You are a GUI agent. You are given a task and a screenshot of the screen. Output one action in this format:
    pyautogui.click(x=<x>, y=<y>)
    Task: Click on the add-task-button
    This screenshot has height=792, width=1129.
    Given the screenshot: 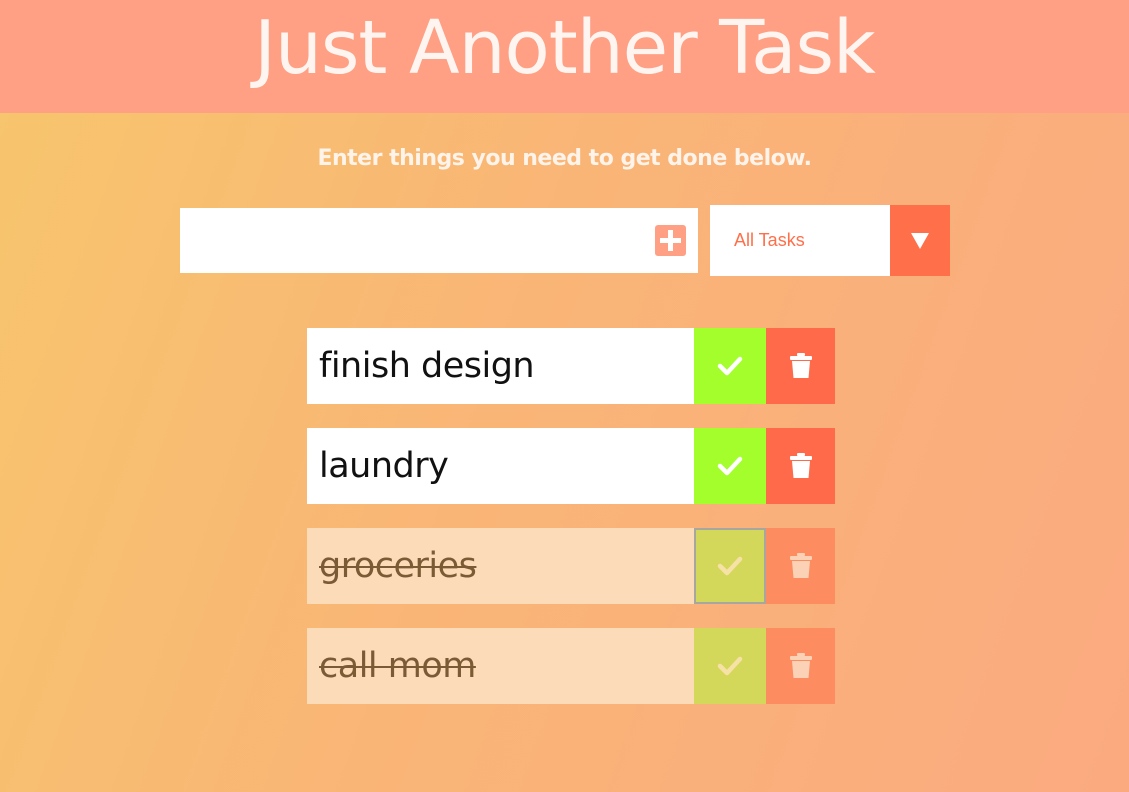 What is the action you would take?
    pyautogui.click(x=670, y=240)
    